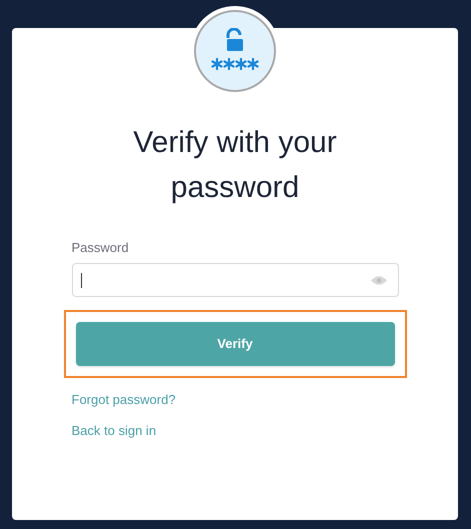 This screenshot has width=471, height=529. Describe the element at coordinates (124, 399) in the screenshot. I see `link: Forgot password?` at that location.